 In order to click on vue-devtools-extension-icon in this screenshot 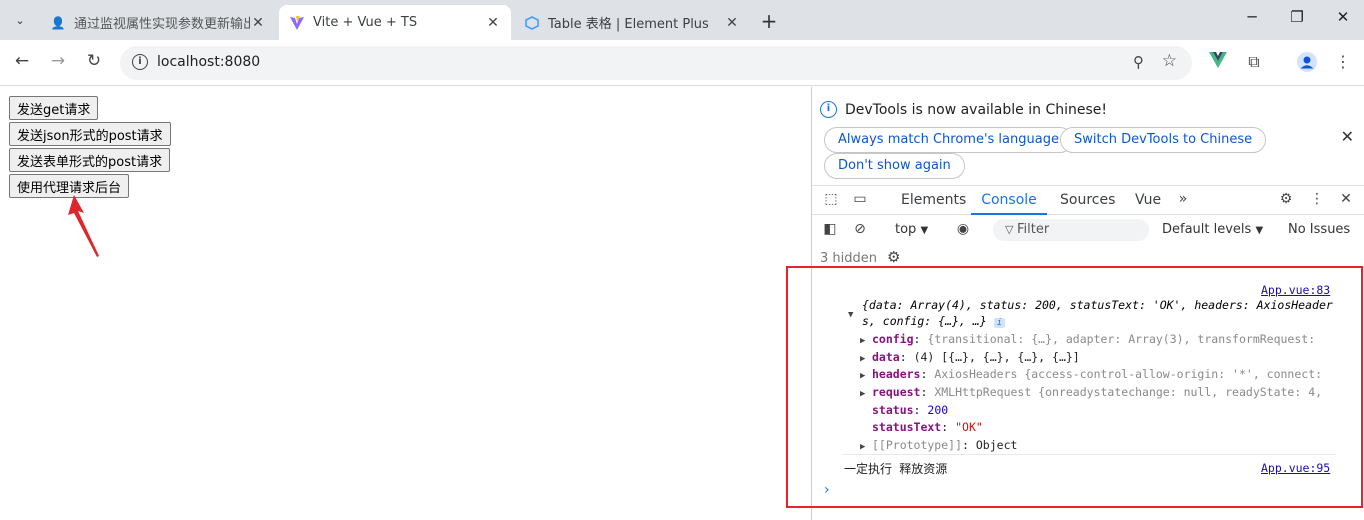, I will do `click(1218, 62)`.